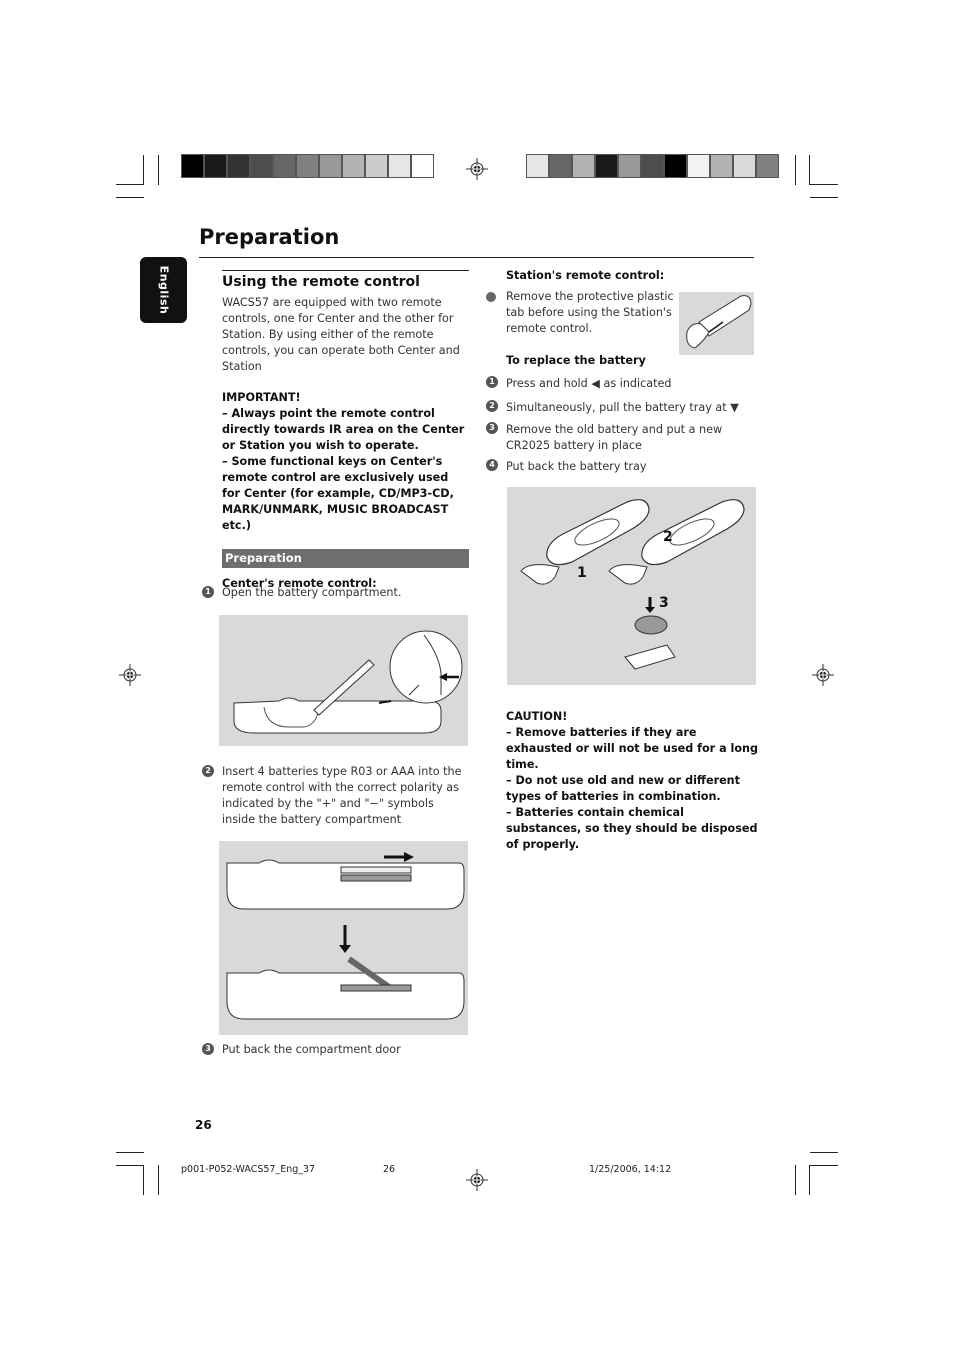  I want to click on language-tab: English, so click(163, 290).